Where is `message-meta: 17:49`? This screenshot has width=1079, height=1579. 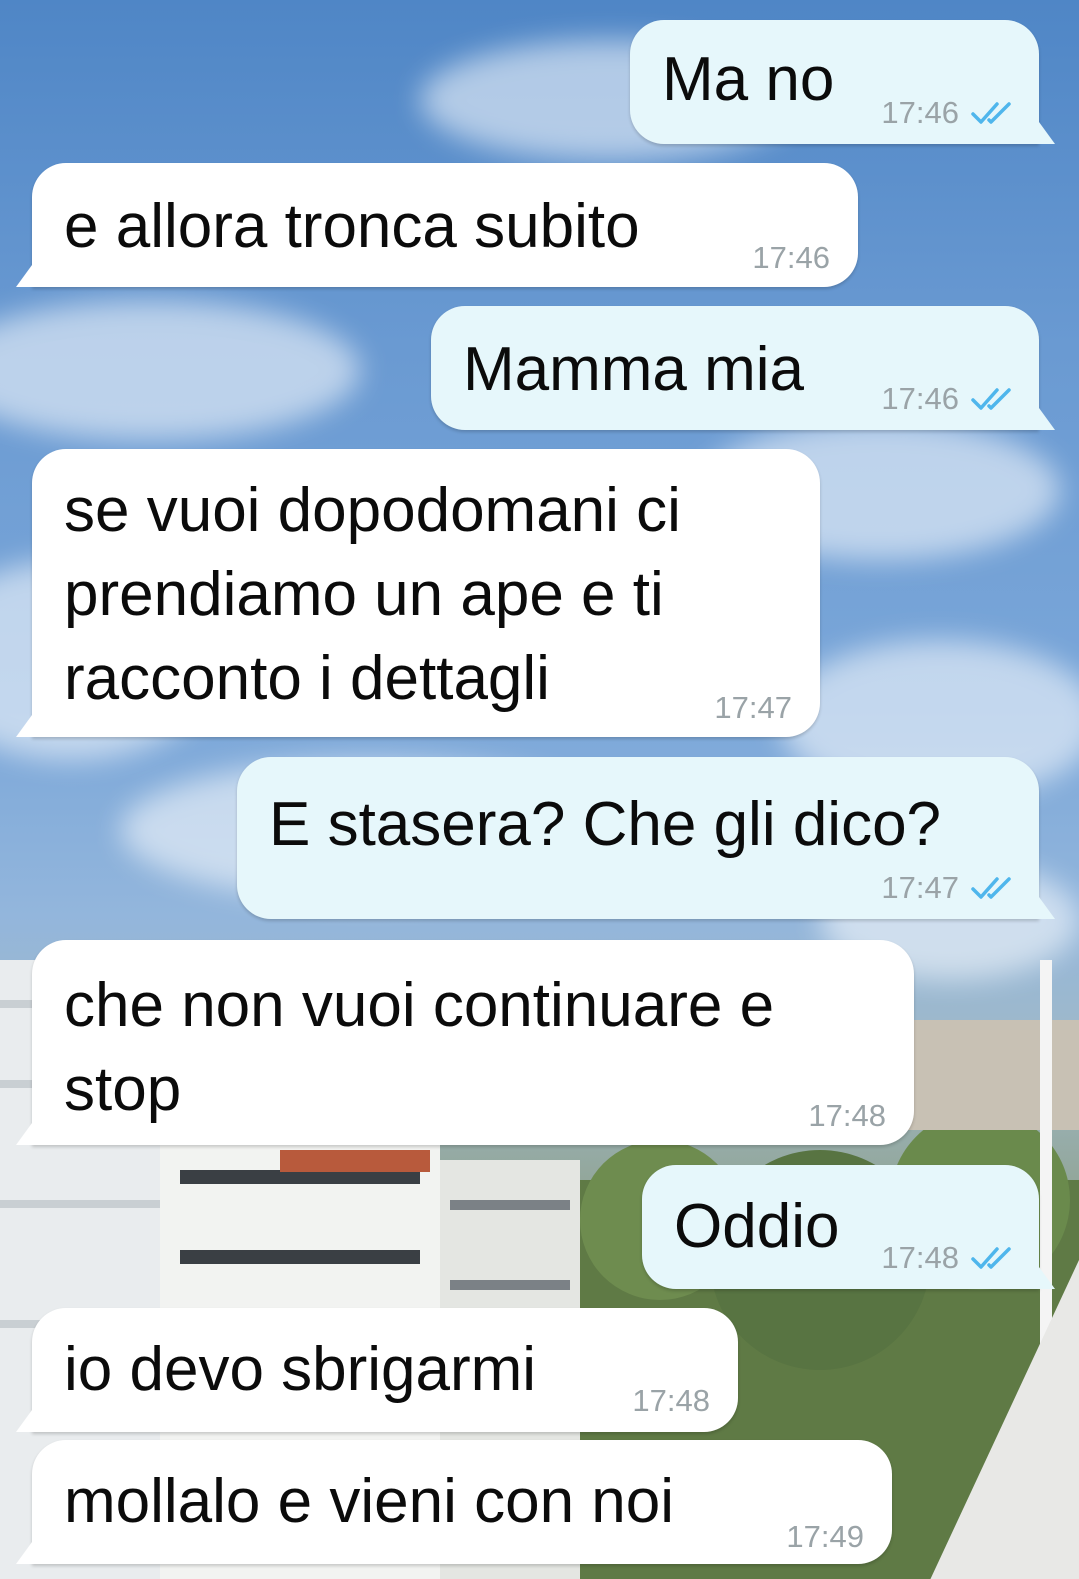
message-meta: 17:49 is located at coordinates (825, 1537).